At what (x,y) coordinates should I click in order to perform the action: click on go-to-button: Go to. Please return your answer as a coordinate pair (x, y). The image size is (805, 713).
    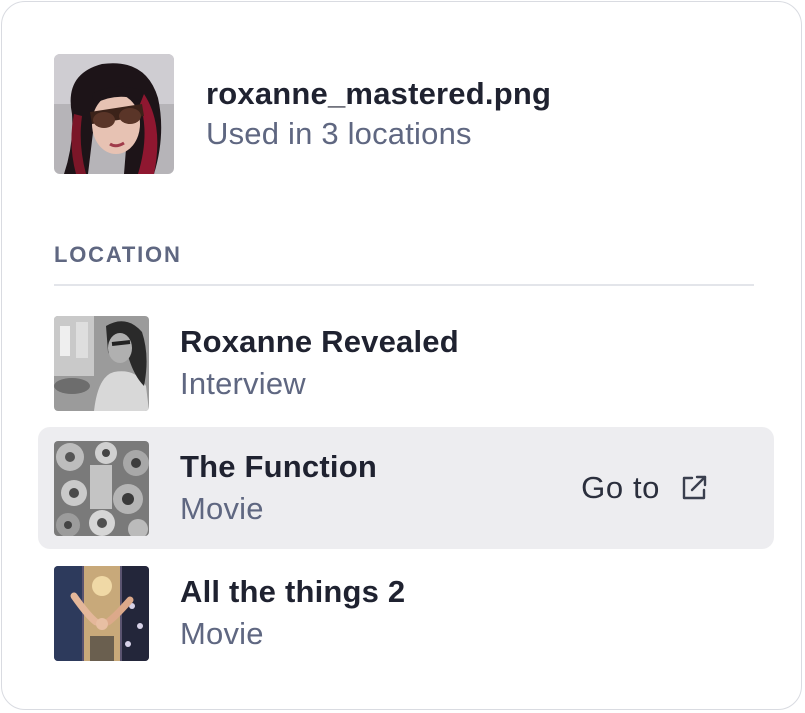
    Looking at the image, I should click on (645, 488).